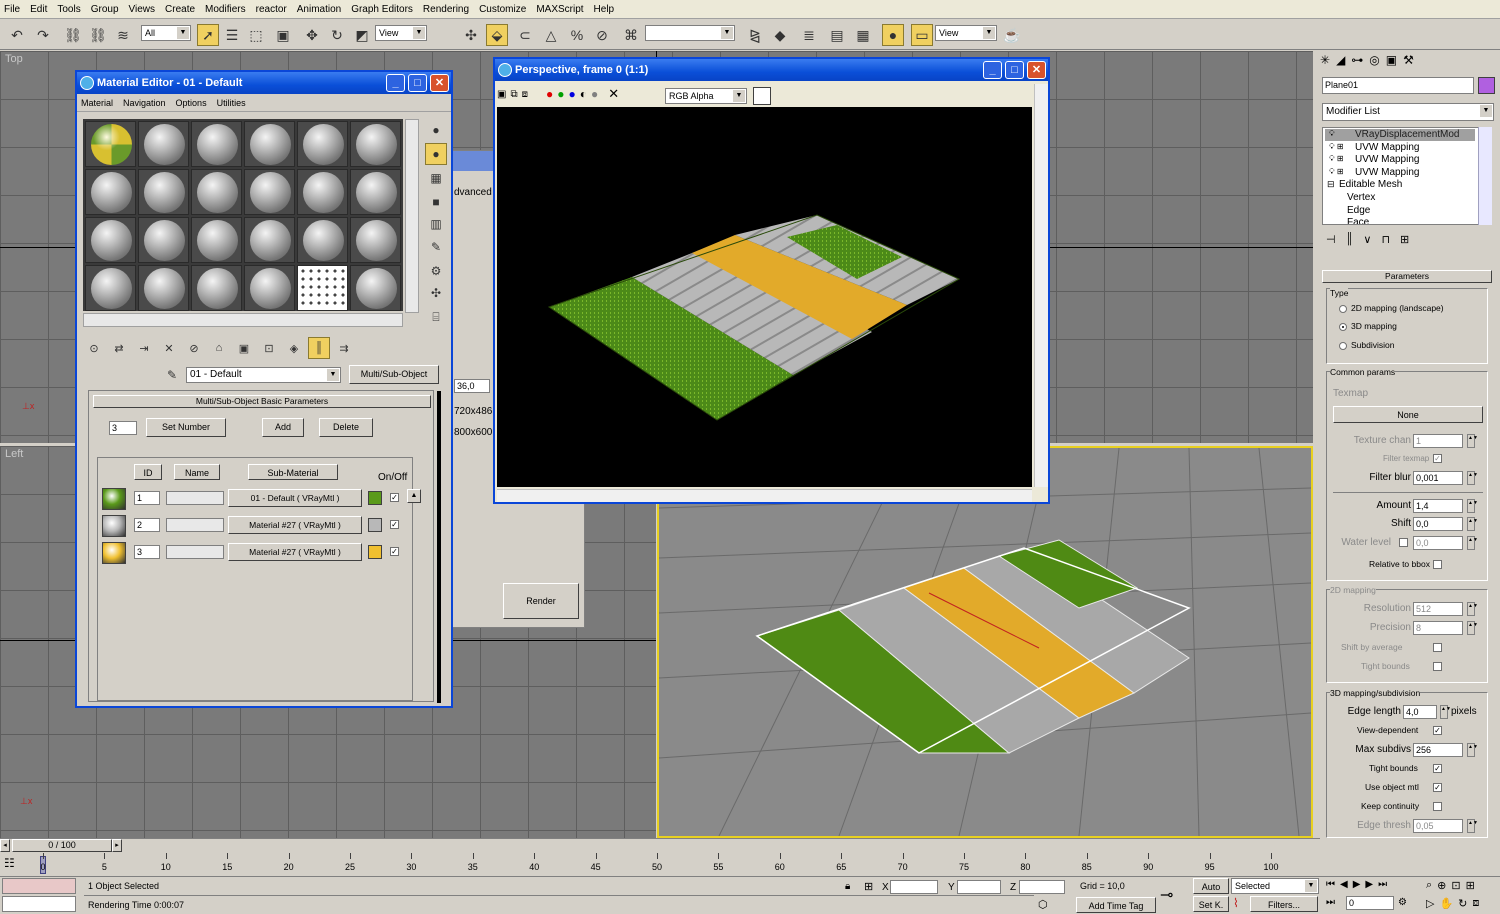  Describe the element at coordinates (631, 35) in the screenshot. I see `named-sets-icon: ⌘` at that location.